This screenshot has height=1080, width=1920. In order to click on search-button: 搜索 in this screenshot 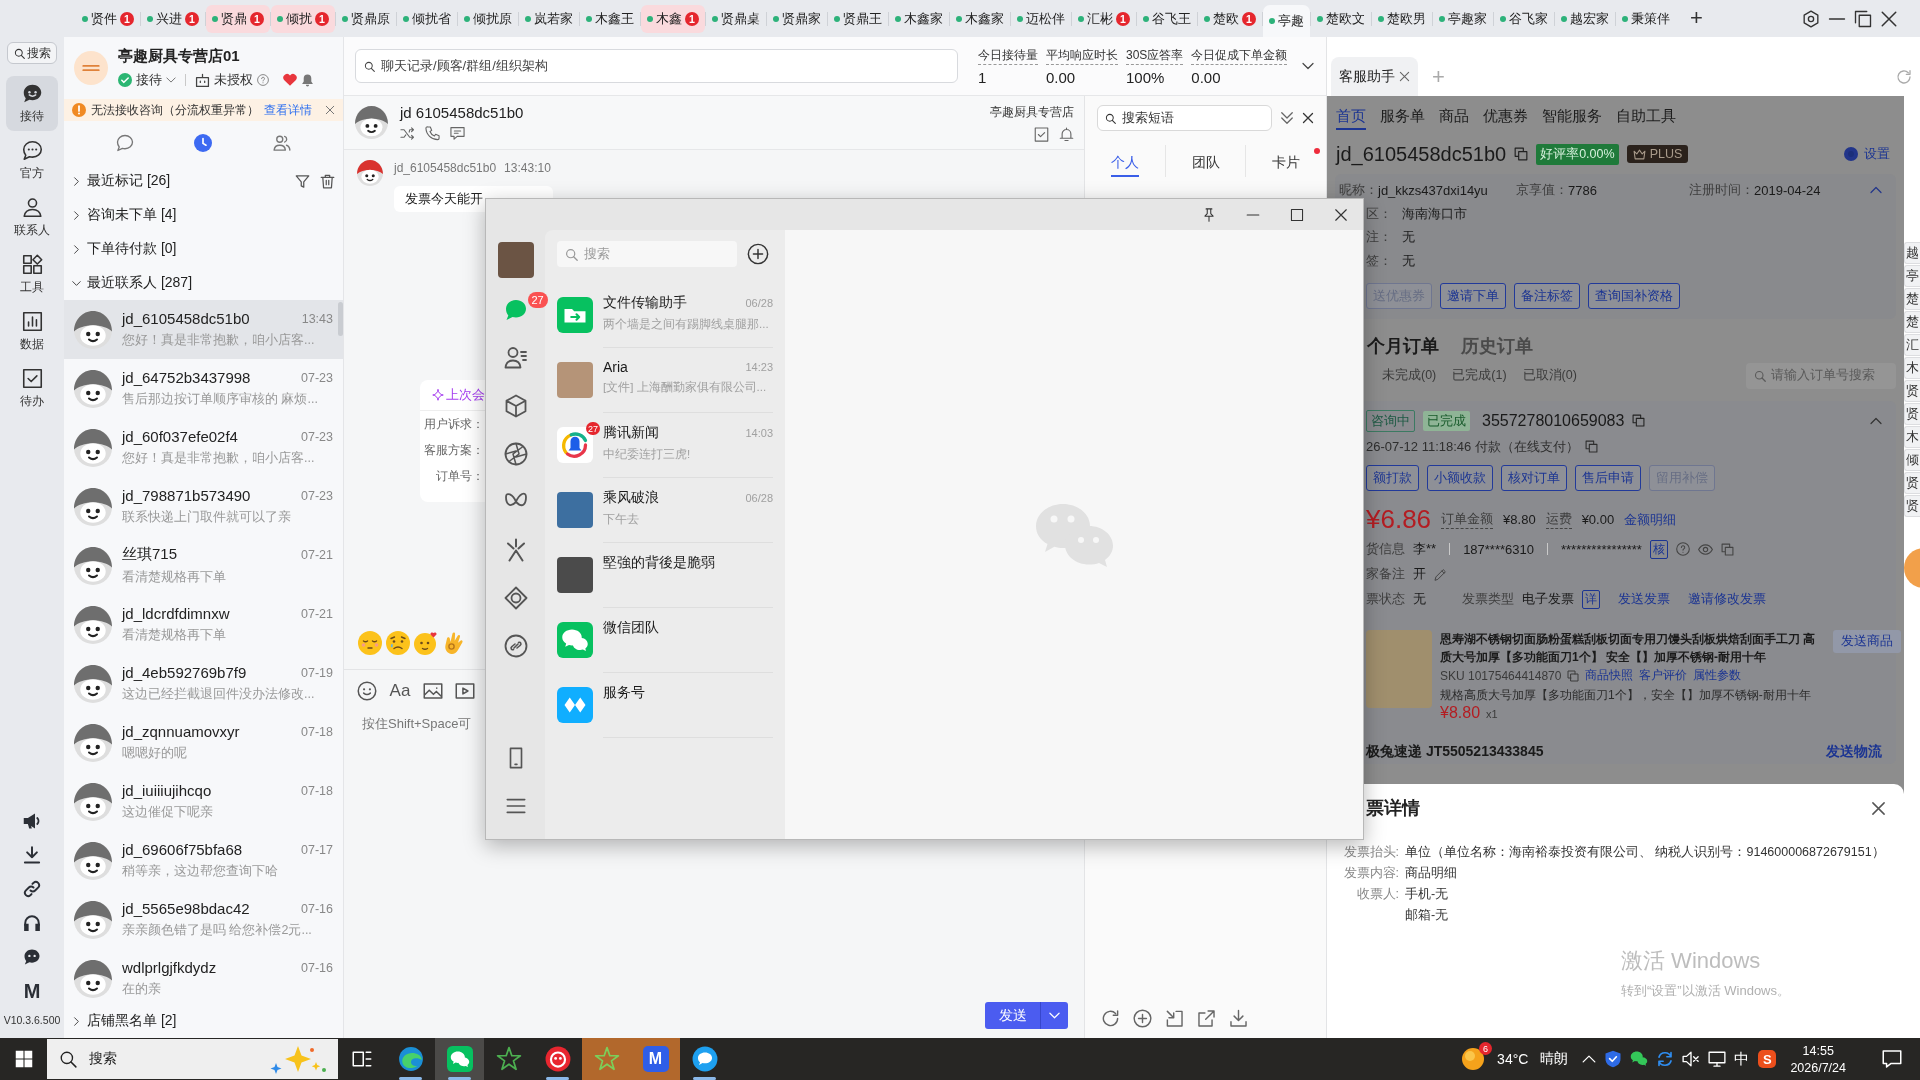, I will do `click(32, 53)`.